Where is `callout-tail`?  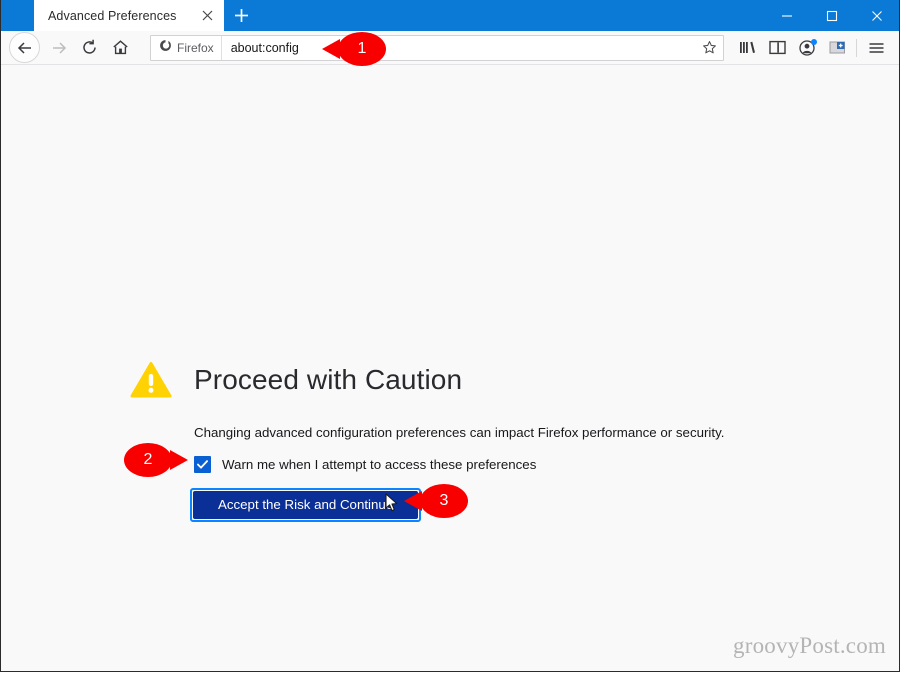
callout-tail is located at coordinates (179, 460).